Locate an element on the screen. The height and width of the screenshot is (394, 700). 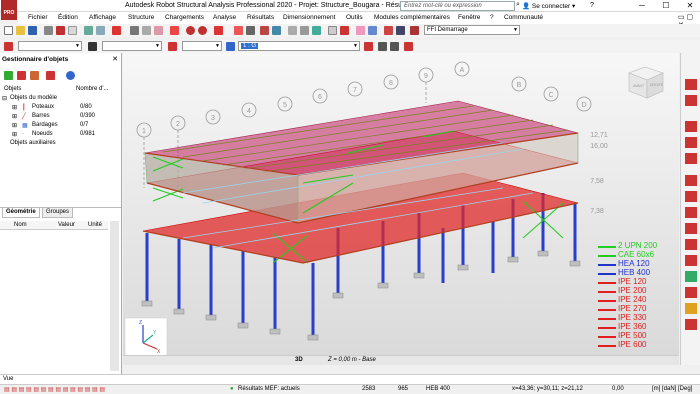
beam-tool-icon is located at coordinates (691, 158).